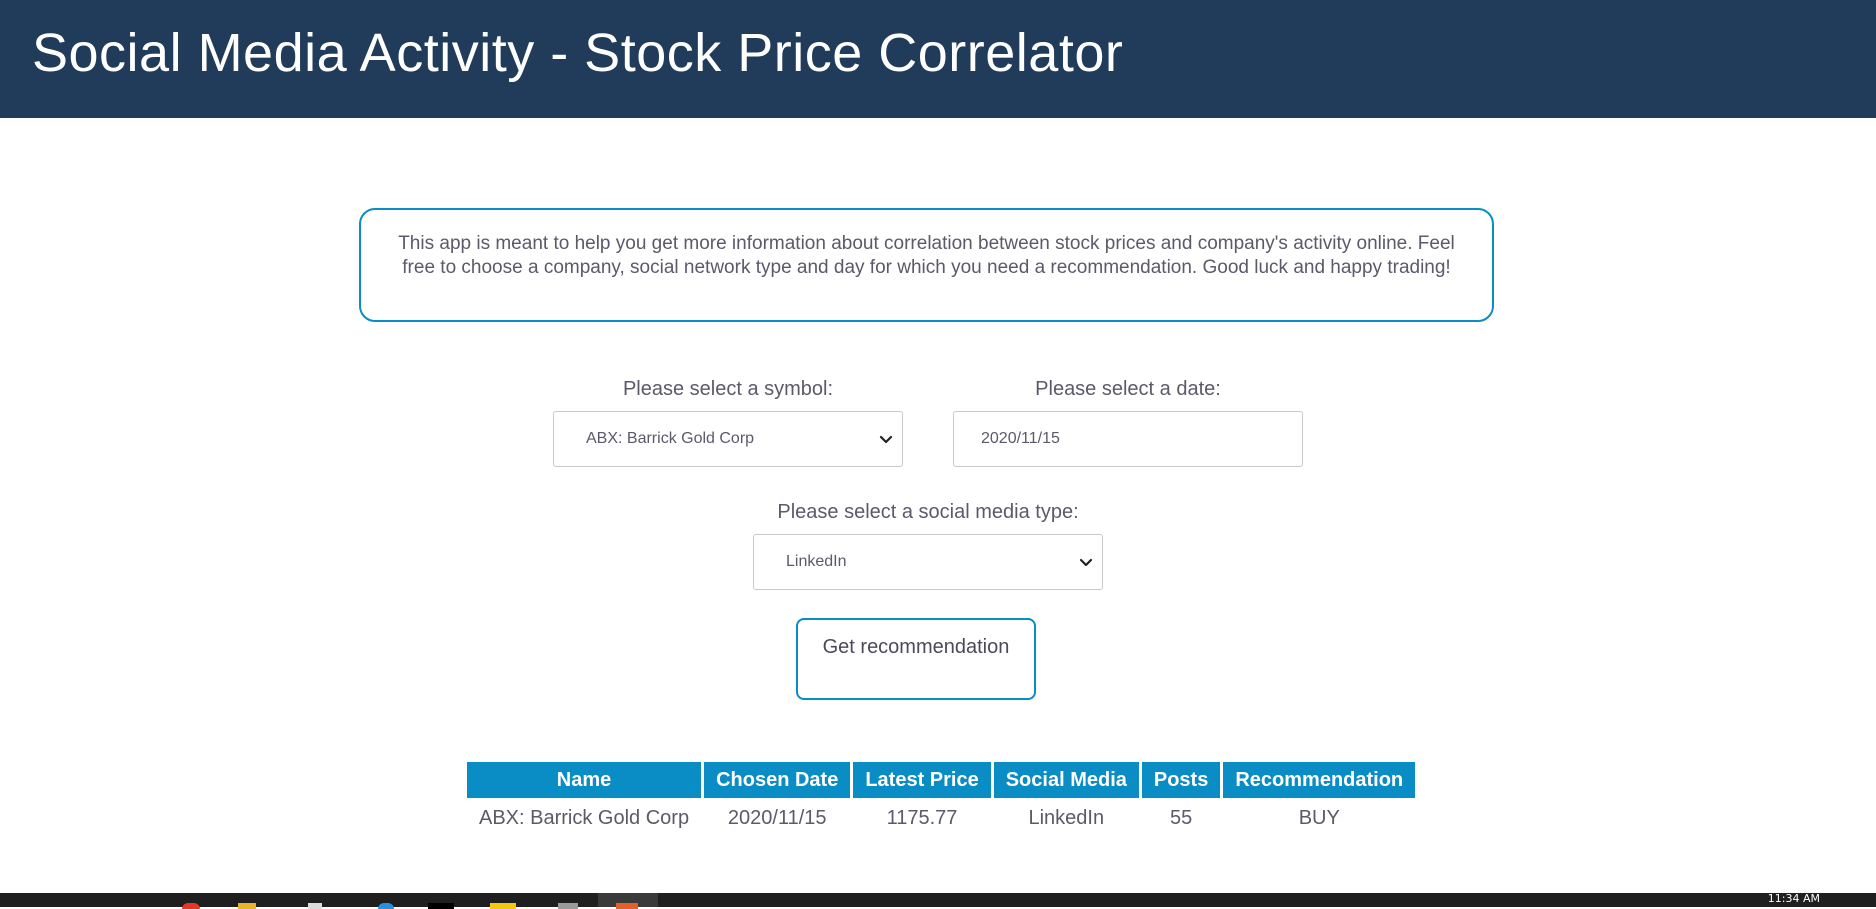 This screenshot has width=1876, height=909. I want to click on cell-posts: 55, so click(1181, 817).